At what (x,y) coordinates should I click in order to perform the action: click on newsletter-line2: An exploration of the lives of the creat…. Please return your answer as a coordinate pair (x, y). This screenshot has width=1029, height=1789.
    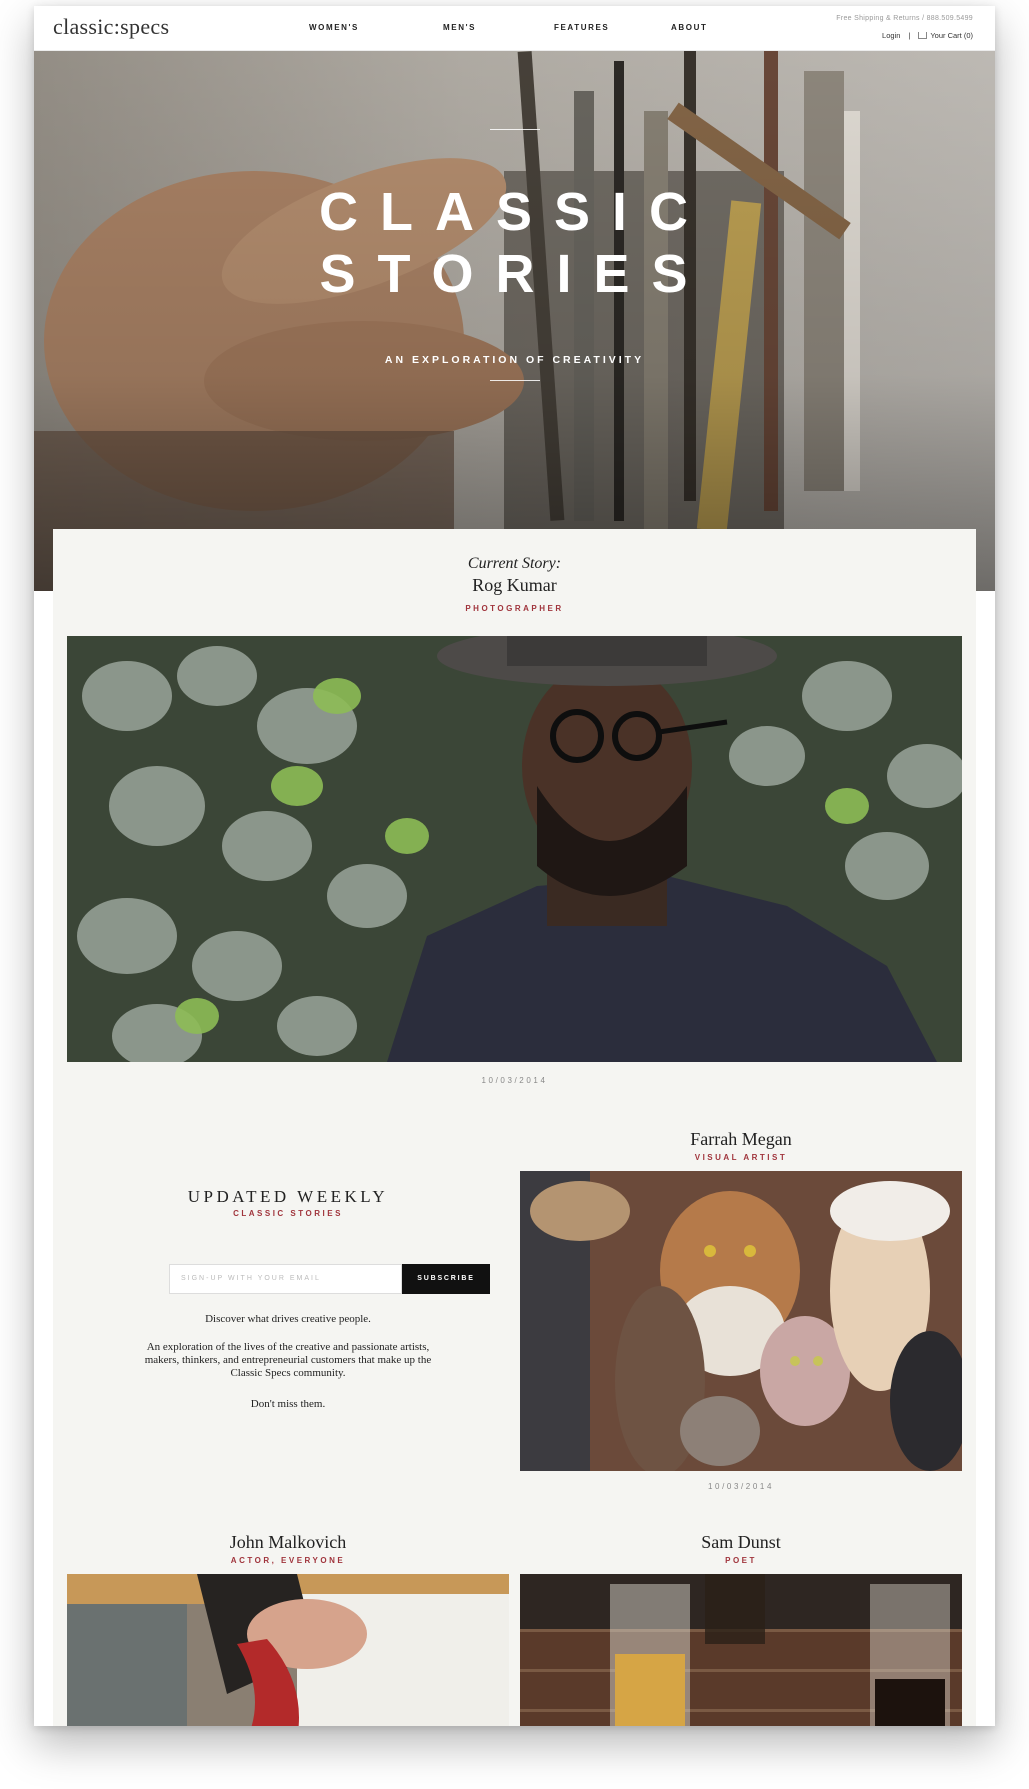
    Looking at the image, I should click on (288, 1360).